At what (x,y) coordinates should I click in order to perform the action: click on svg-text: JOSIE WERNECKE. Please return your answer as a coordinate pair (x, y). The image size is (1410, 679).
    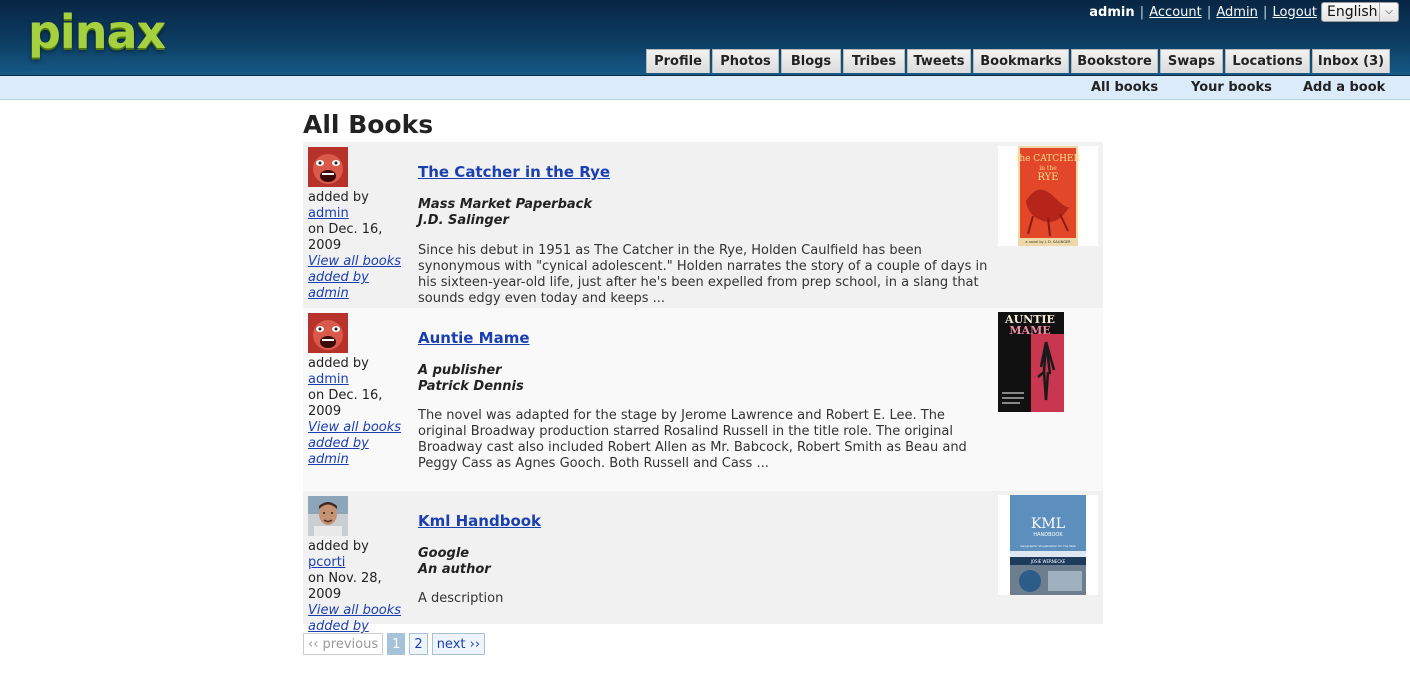
    Looking at the image, I should click on (1048, 561).